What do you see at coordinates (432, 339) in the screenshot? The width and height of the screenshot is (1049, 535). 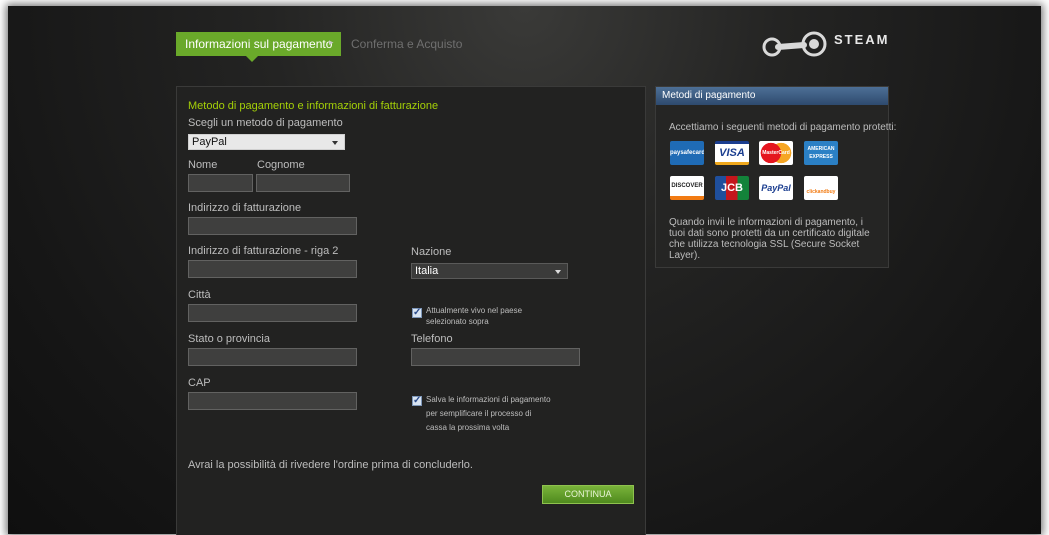 I see `phone-label: Telefono` at bounding box center [432, 339].